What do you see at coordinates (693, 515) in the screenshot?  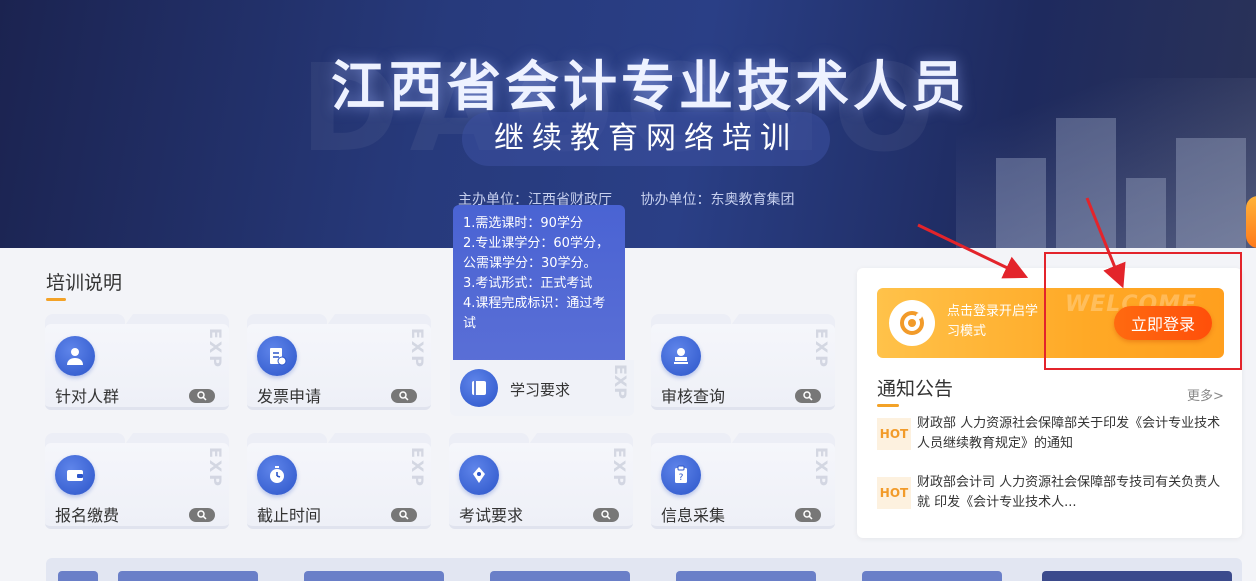 I see `card-label: 信息采集` at bounding box center [693, 515].